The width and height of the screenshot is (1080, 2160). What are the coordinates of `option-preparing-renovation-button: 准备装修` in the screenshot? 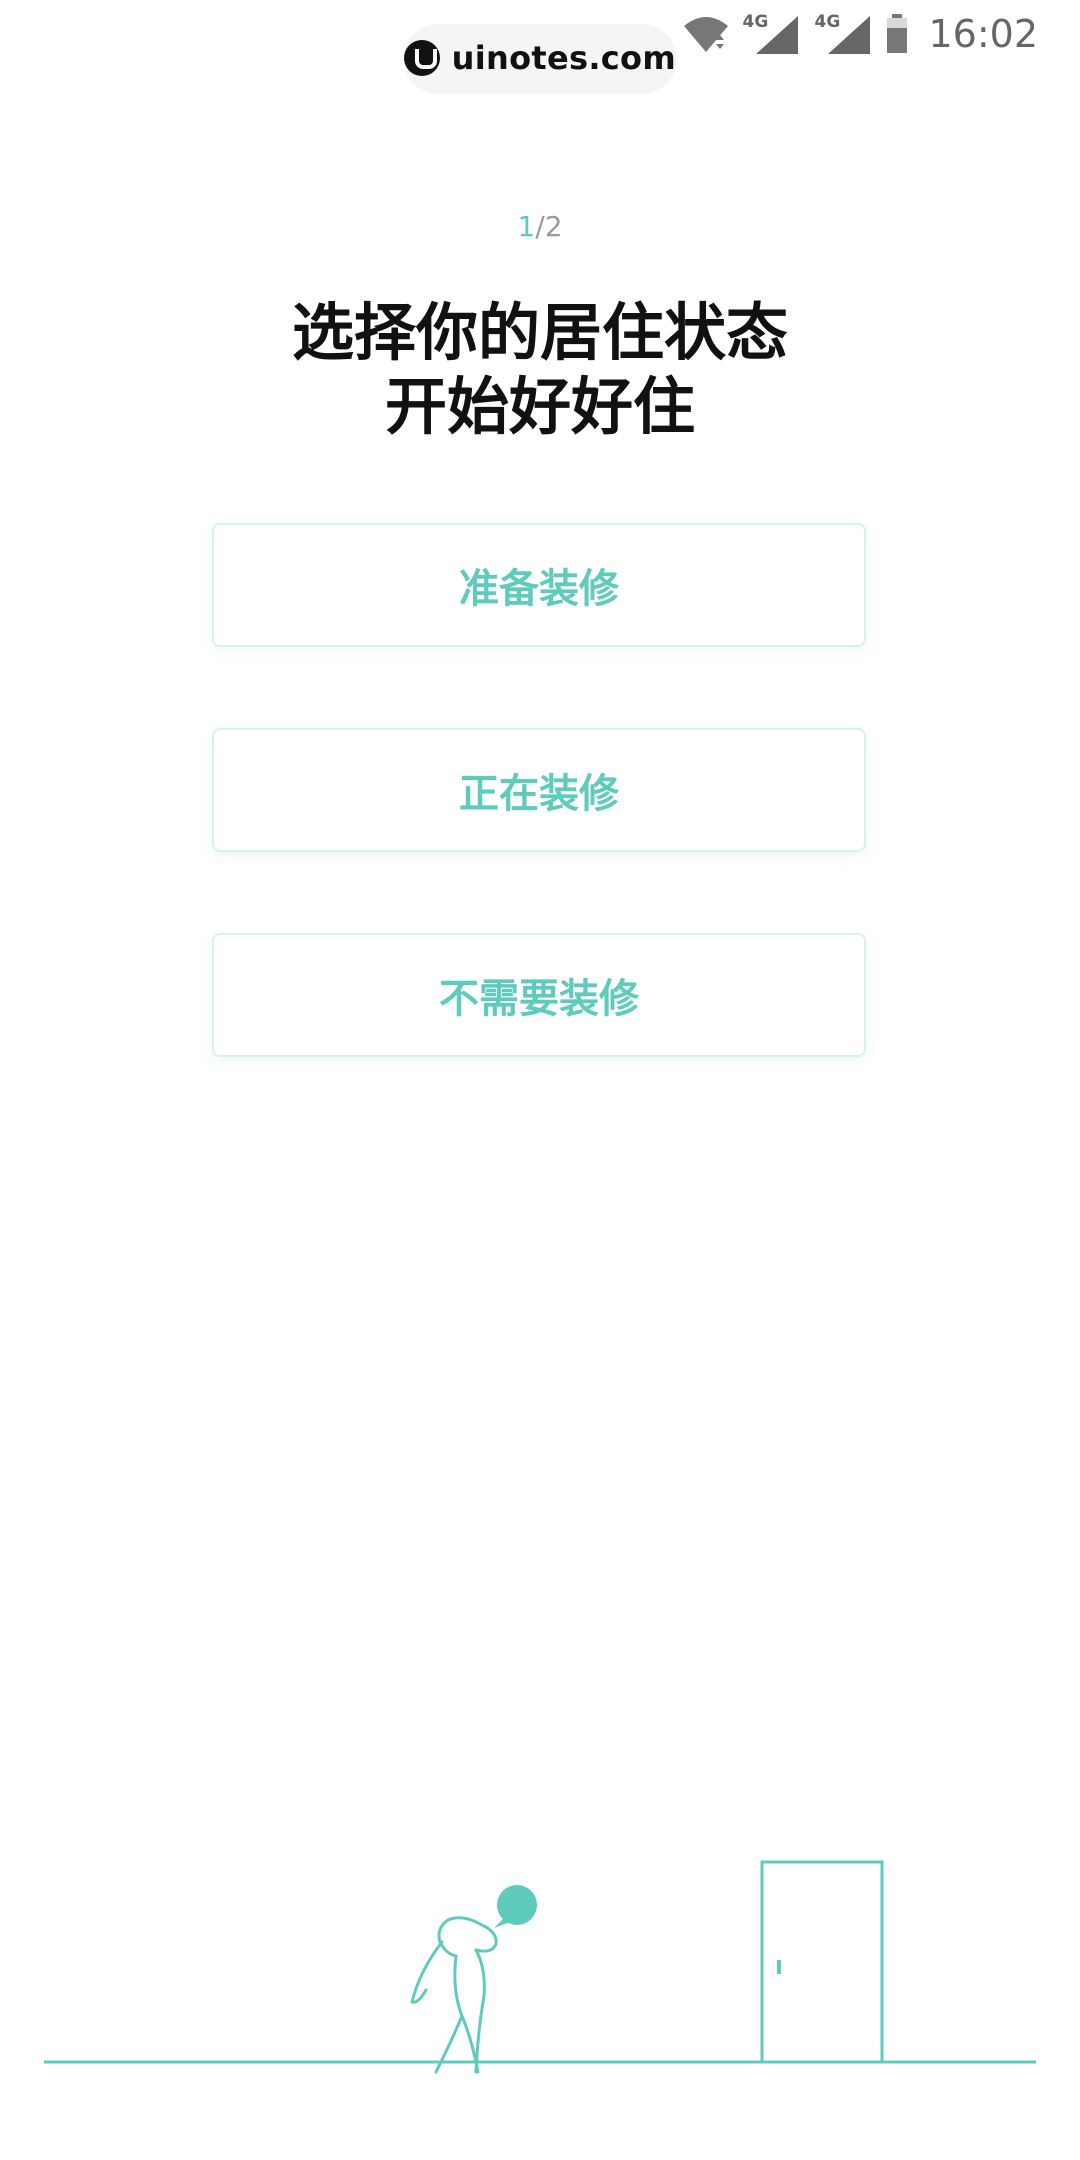 It's located at (539, 585).